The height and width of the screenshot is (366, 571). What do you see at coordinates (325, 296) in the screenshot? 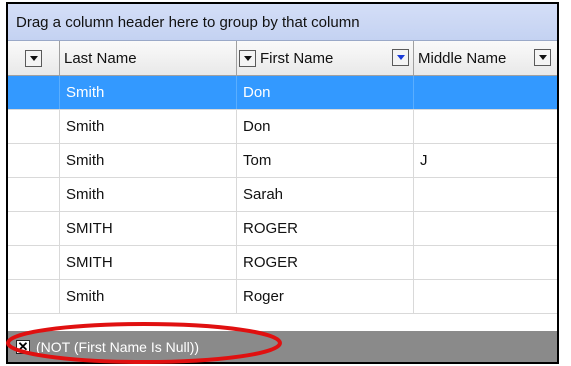
I see `cell-first-name: Roger` at bounding box center [325, 296].